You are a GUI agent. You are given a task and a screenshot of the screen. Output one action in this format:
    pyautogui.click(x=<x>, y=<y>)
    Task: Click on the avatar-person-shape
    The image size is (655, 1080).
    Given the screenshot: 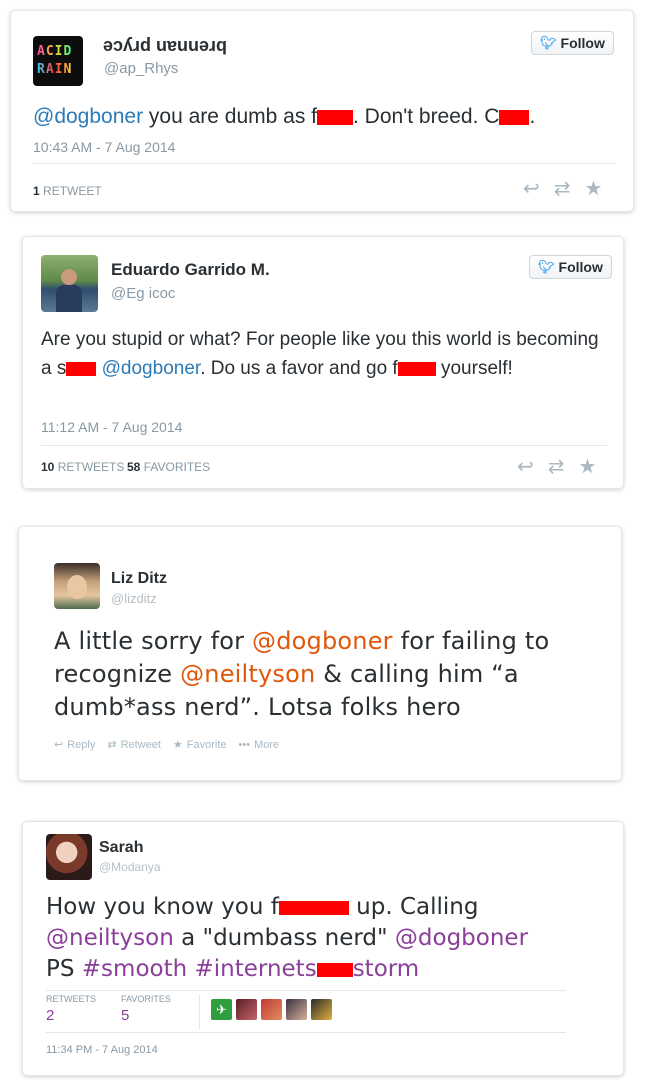 What is the action you would take?
    pyautogui.click(x=69, y=277)
    